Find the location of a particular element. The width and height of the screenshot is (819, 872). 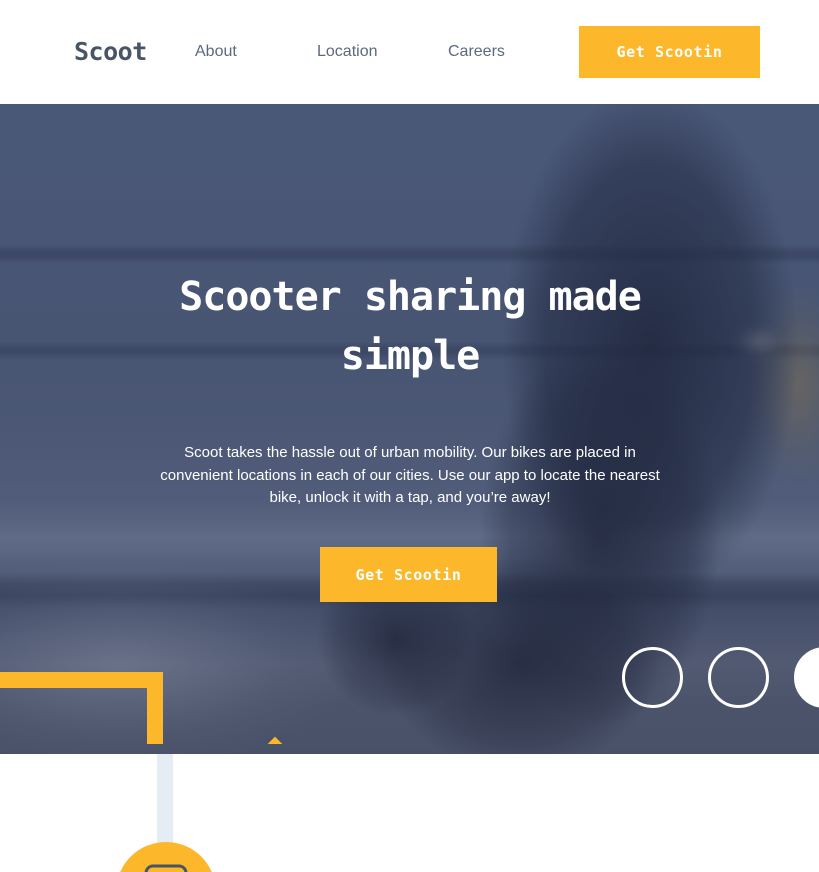

main-navigation: About Location Careers is located at coordinates (366, 52).